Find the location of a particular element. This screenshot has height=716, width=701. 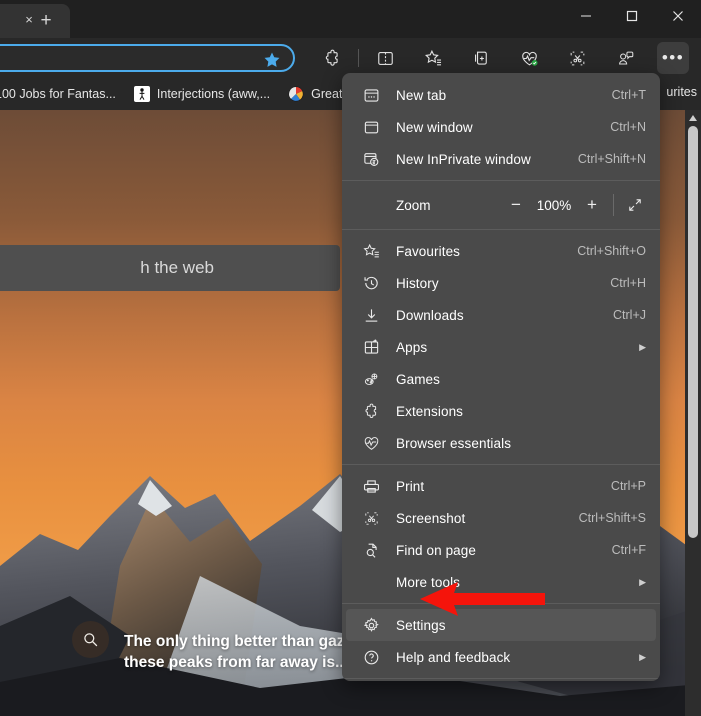

menu-item-print: Print Ctrl+P is located at coordinates (501, 486).